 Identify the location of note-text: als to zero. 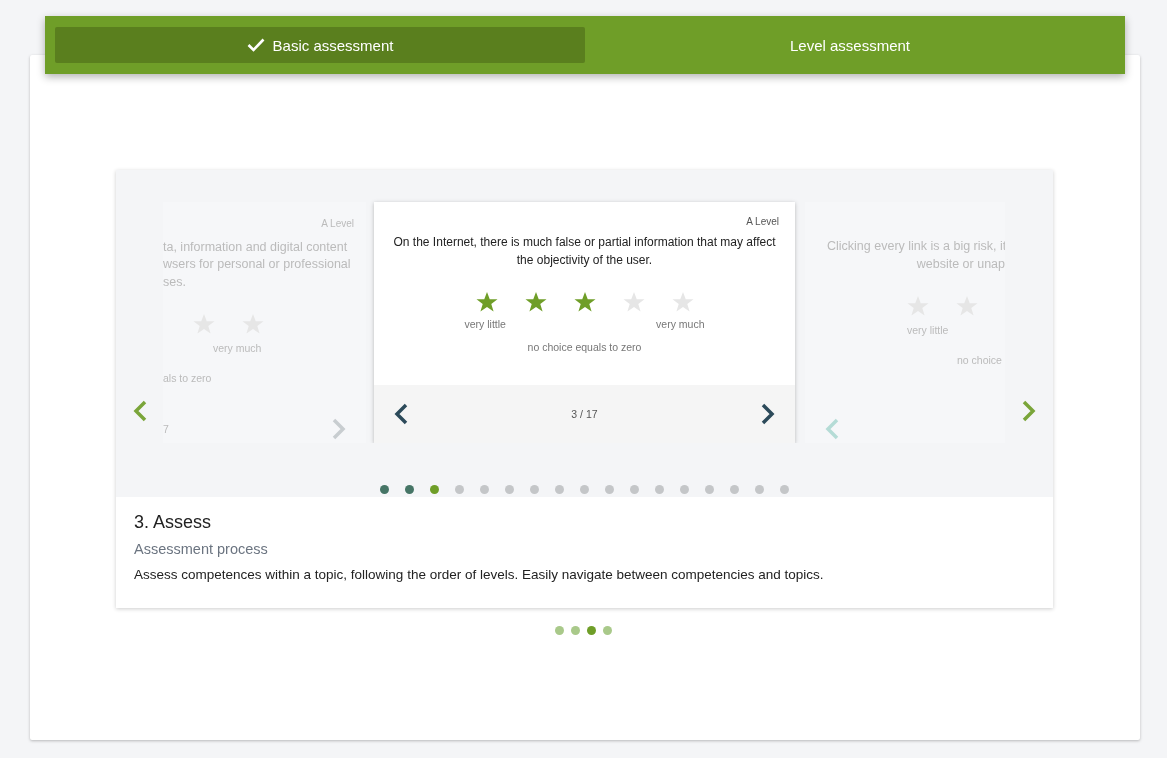
(188, 378).